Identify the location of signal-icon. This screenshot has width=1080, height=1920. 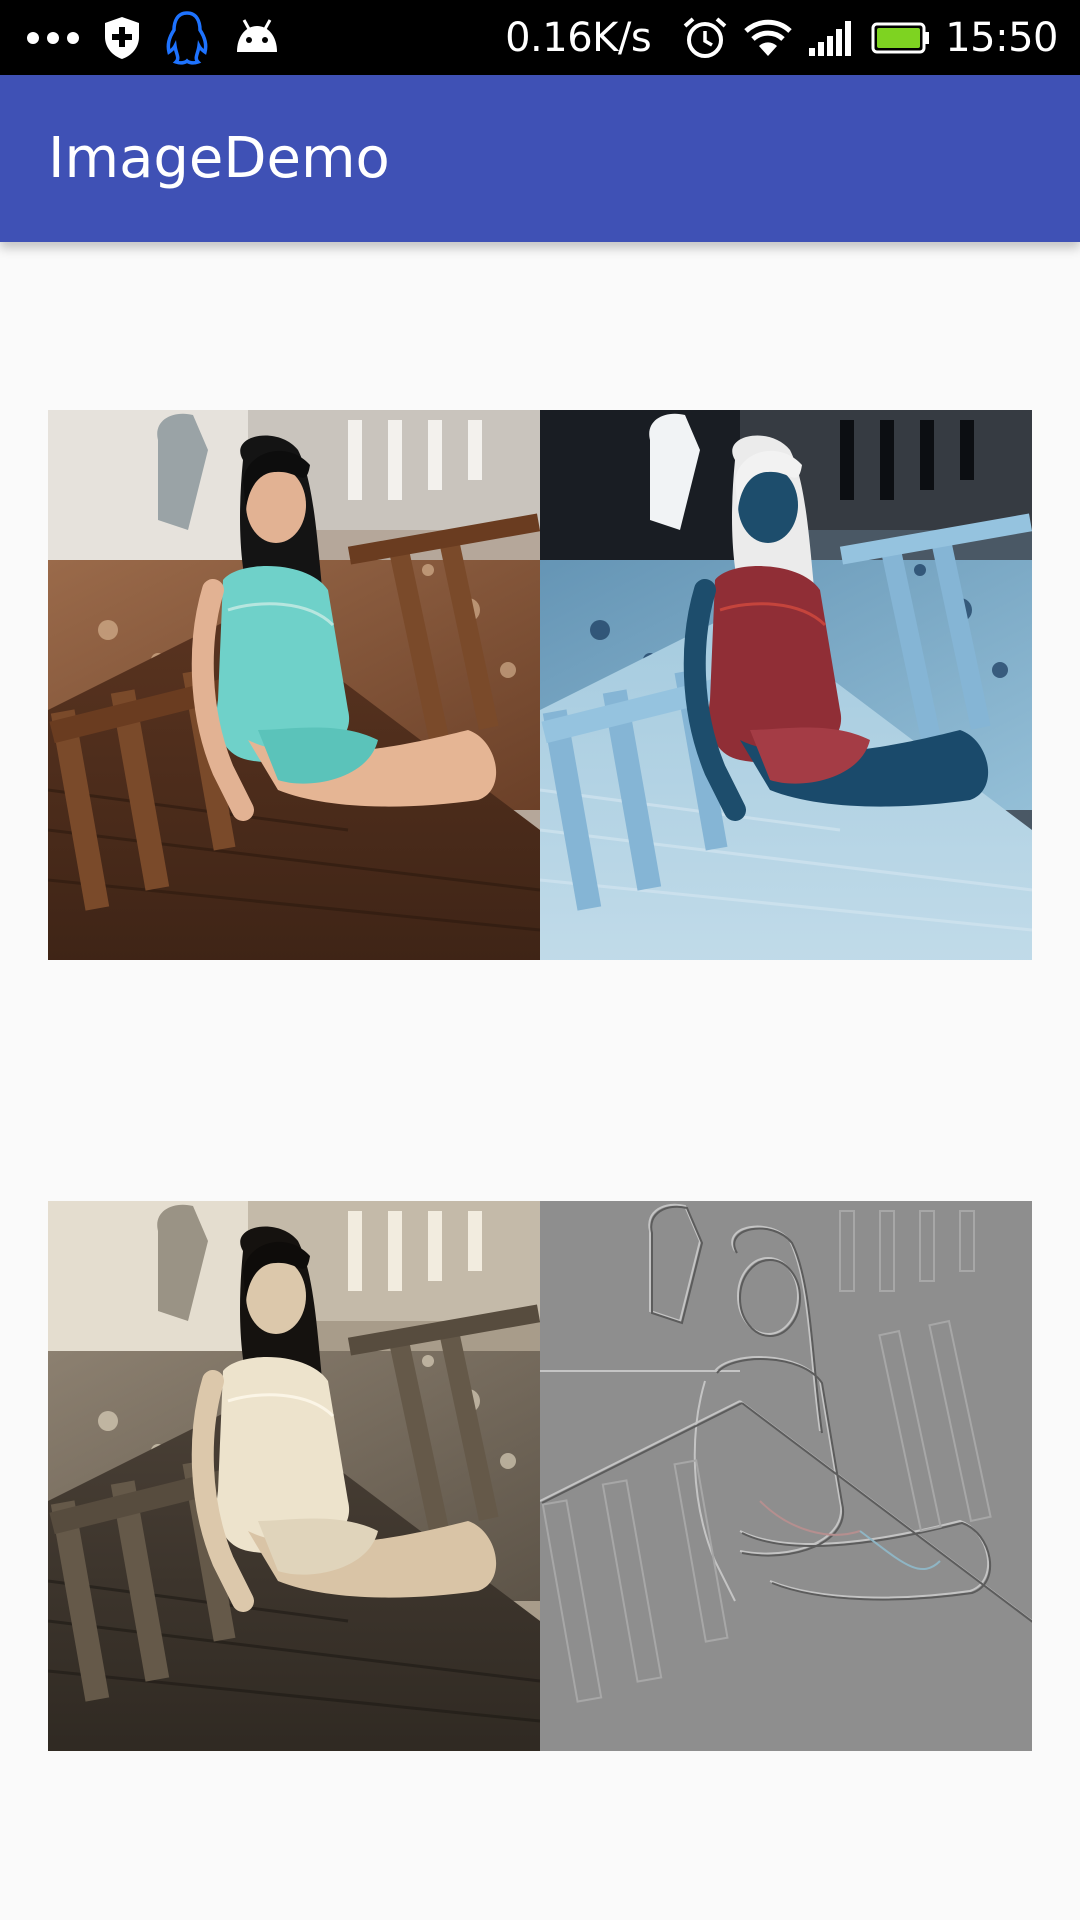
(832, 38).